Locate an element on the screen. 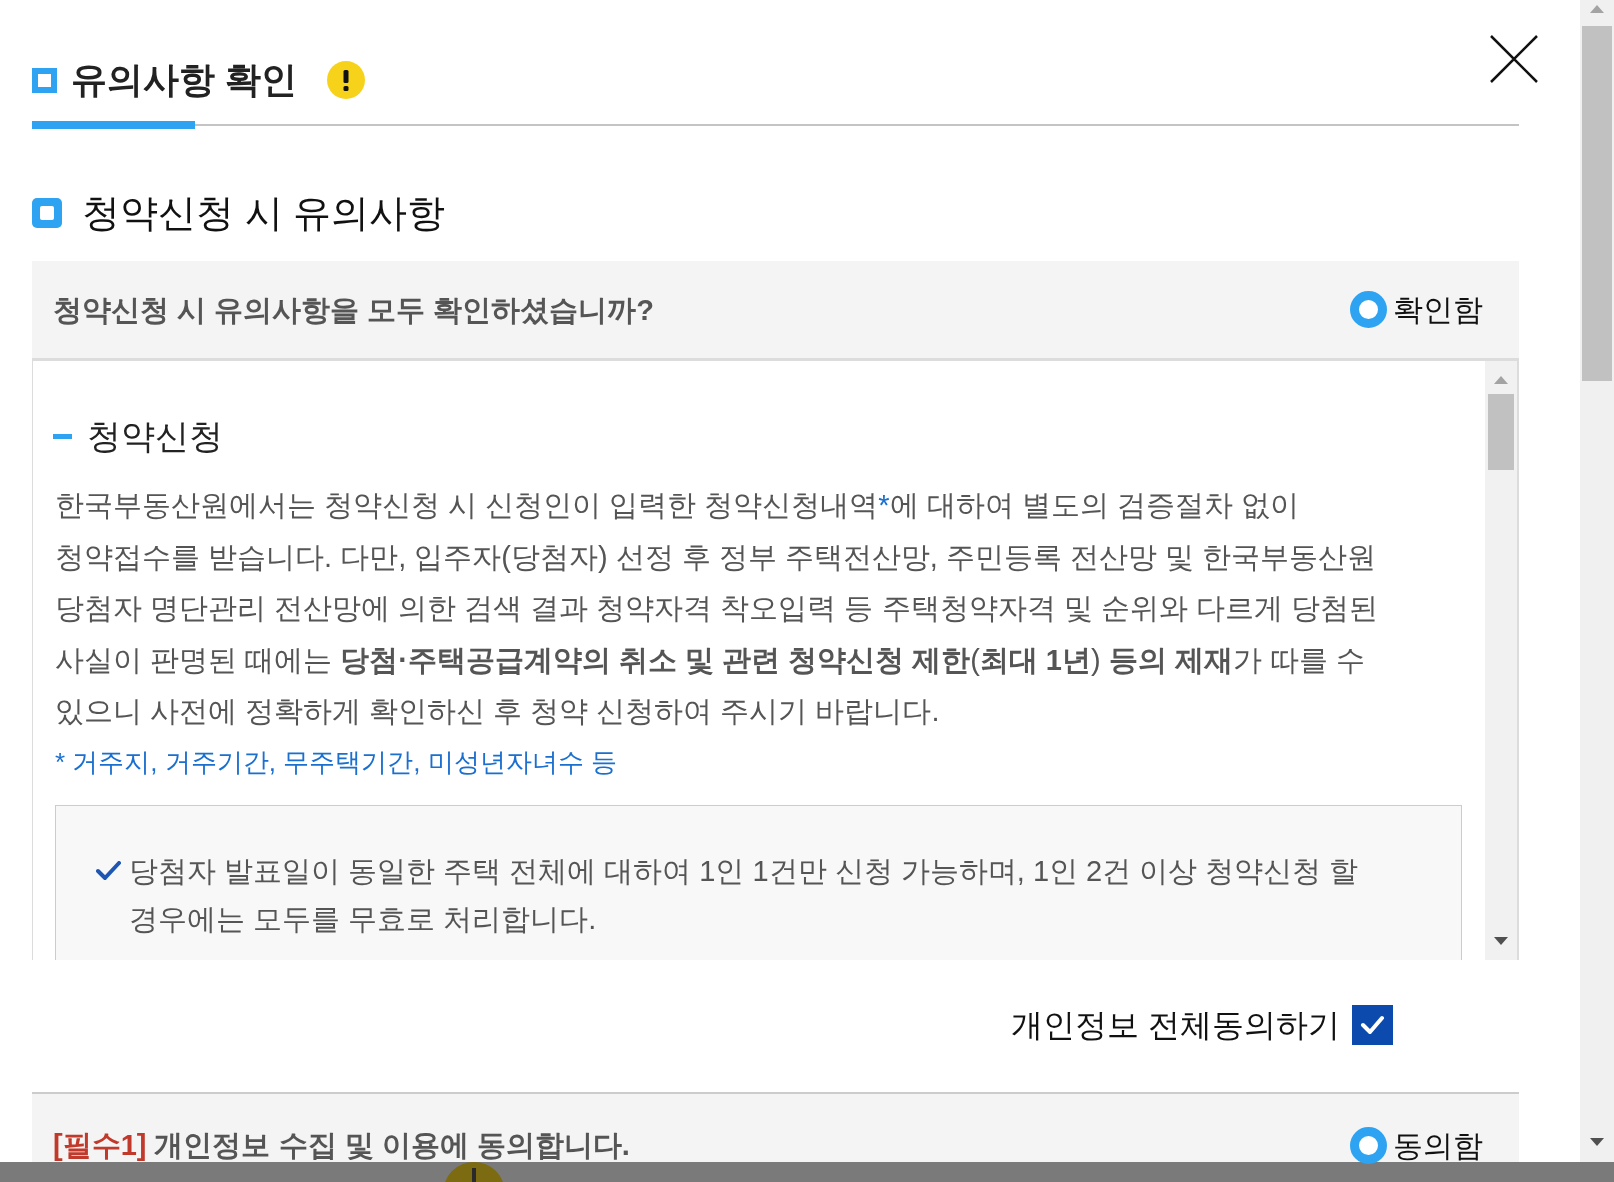 This screenshot has height=1182, width=1614. heading-dash-icon is located at coordinates (62, 436).